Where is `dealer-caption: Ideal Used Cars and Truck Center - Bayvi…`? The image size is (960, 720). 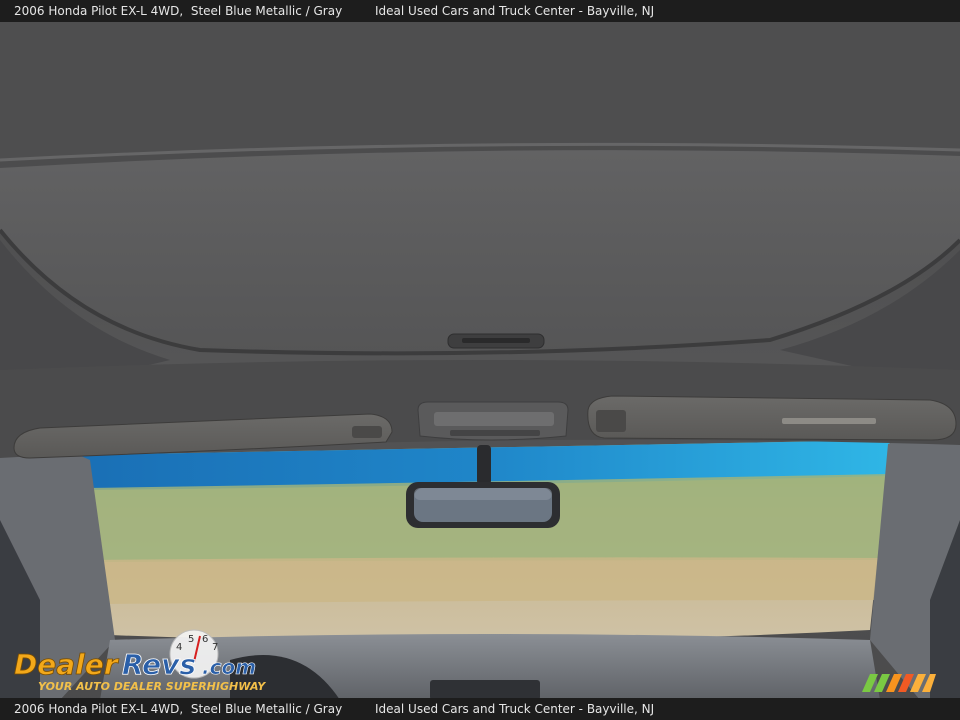
dealer-caption: Ideal Used Cars and Truck Center - Bayvi… is located at coordinates (515, 11).